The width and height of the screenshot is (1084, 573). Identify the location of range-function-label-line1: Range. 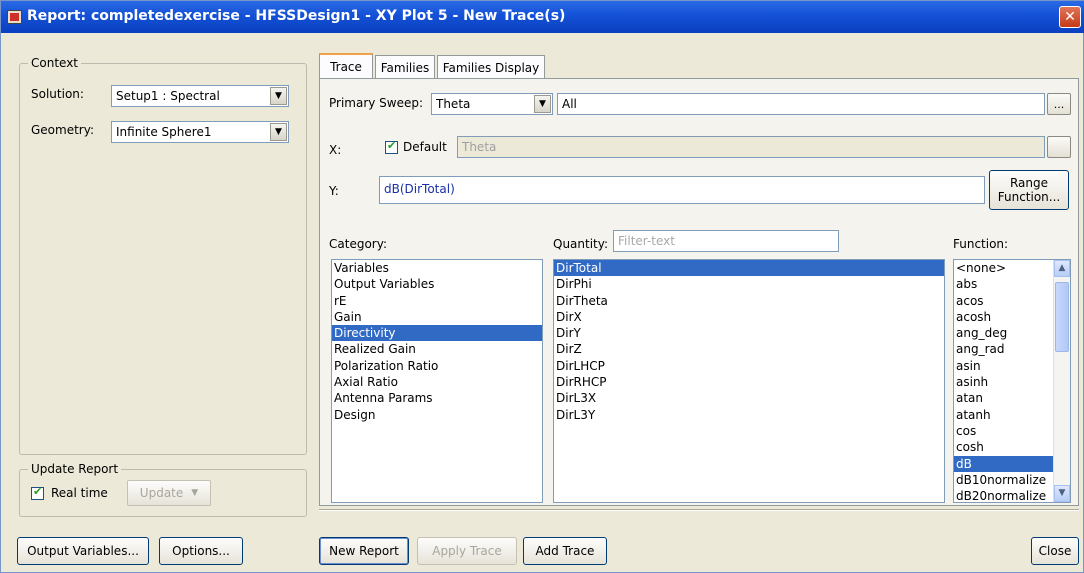
(1029, 183).